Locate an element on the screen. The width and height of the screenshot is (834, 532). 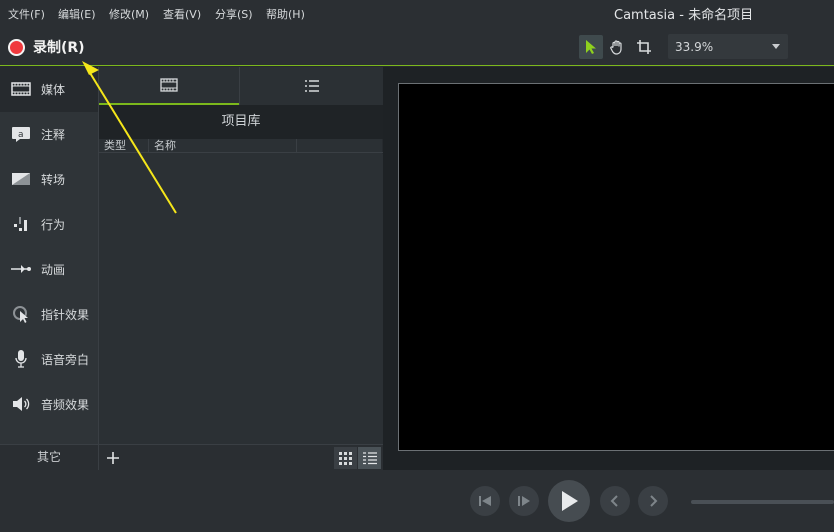
sidebar-item-label: 动画 is located at coordinates (53, 270).